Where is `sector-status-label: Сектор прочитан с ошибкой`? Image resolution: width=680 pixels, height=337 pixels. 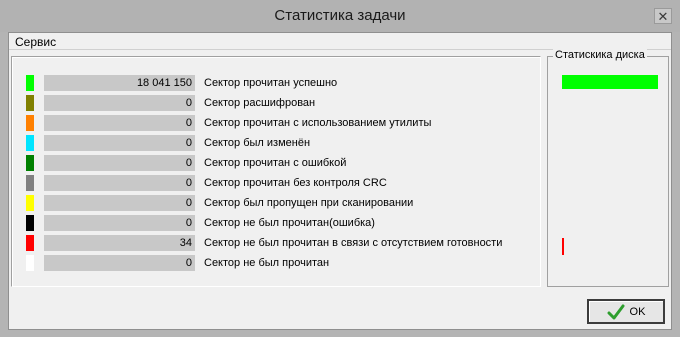 sector-status-label: Сектор прочитан с ошибкой is located at coordinates (275, 163).